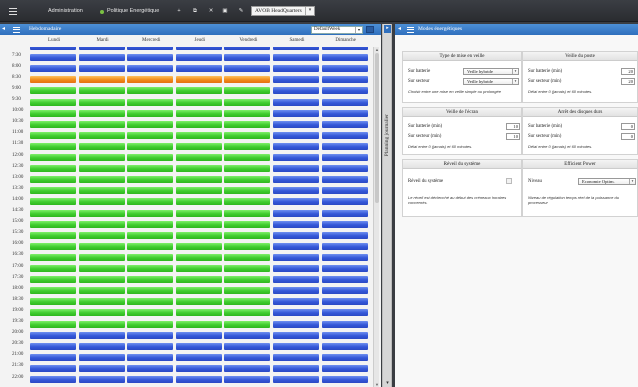 This screenshot has height=387, width=638. What do you see at coordinates (491, 71) in the screenshot?
I see `sleep-battery-select: Veille hybride ▾` at bounding box center [491, 71].